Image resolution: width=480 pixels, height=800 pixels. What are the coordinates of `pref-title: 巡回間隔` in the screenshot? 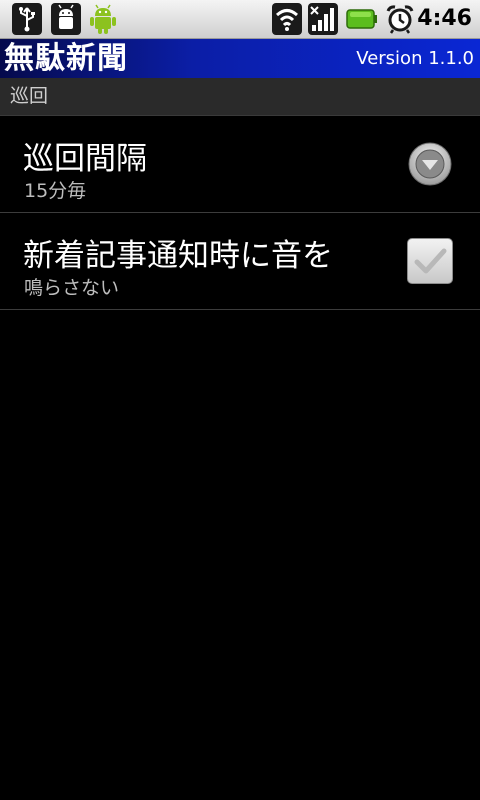 It's located at (85, 159).